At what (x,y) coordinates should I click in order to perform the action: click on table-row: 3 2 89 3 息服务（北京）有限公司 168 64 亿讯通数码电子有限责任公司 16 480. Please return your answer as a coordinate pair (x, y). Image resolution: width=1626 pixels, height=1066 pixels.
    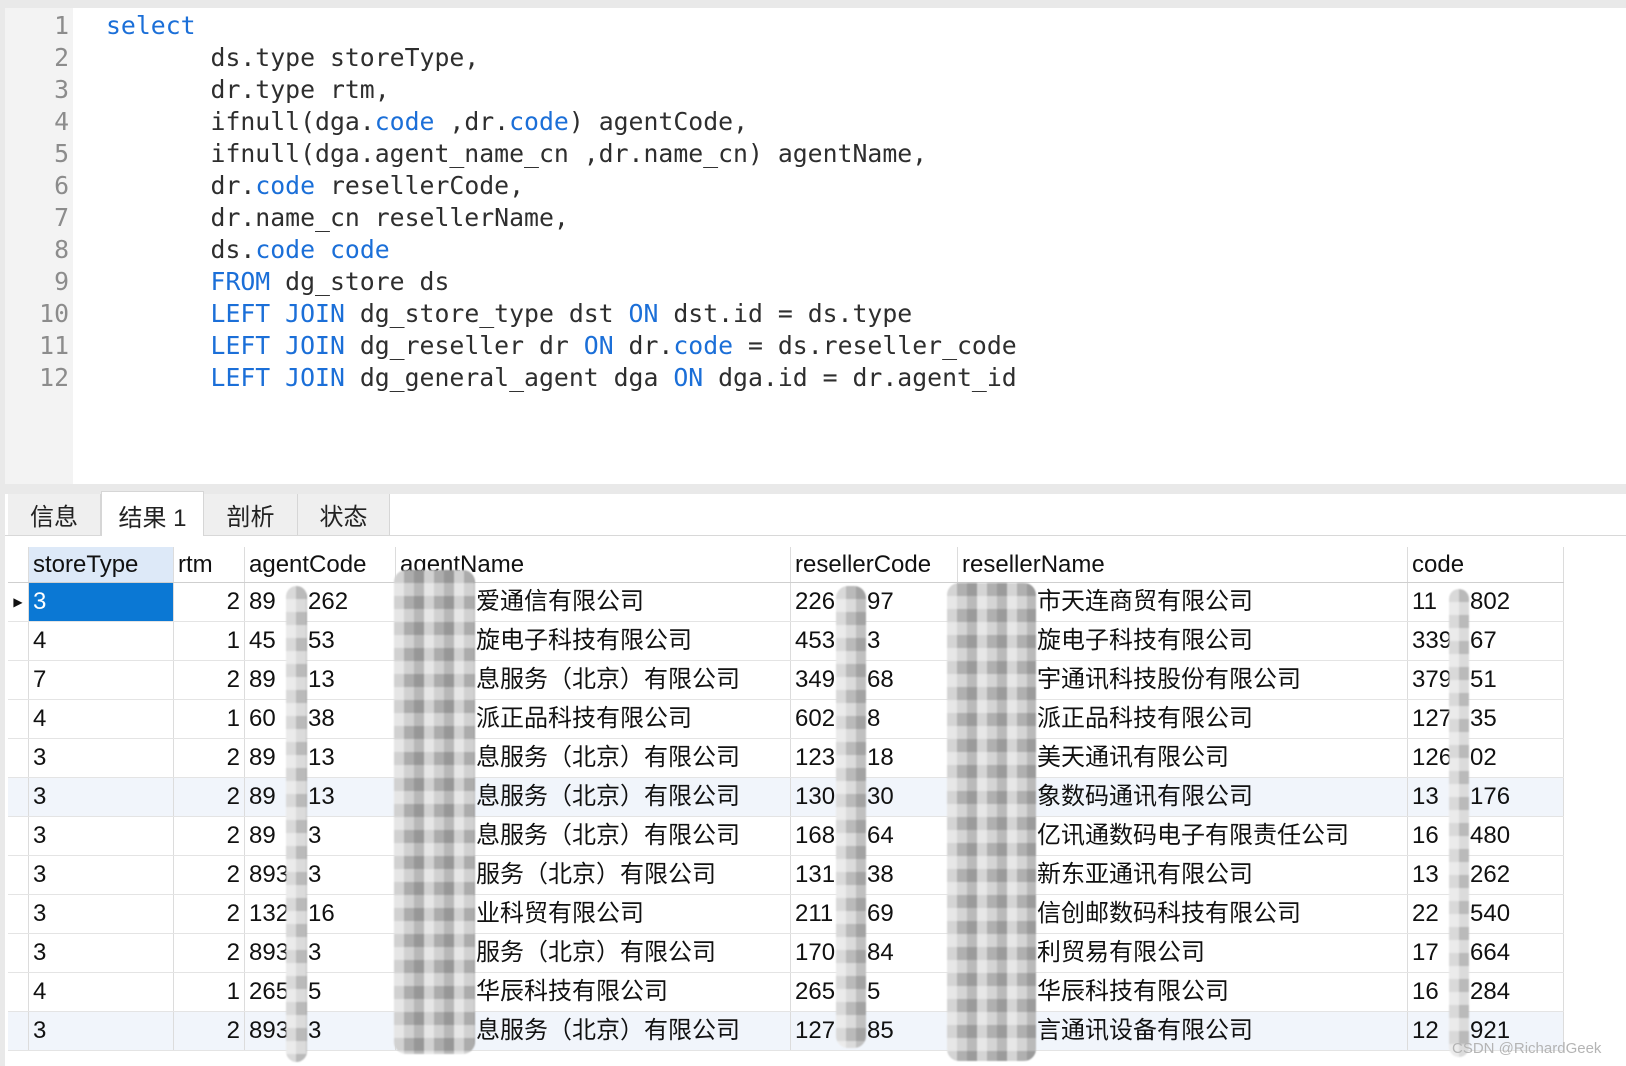
    Looking at the image, I should click on (786, 836).